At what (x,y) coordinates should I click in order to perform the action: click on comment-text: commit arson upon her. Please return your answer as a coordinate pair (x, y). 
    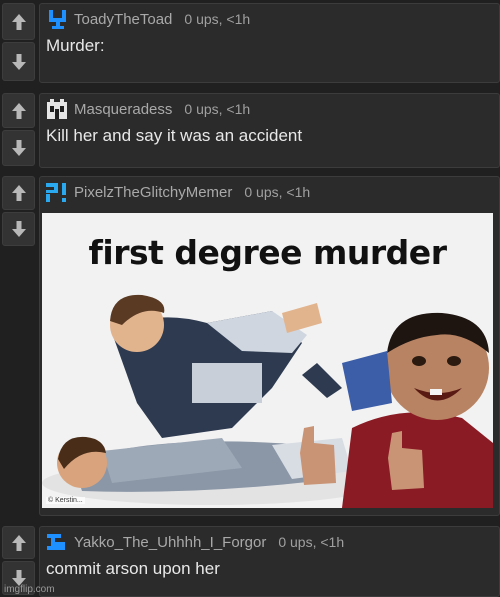
    Looking at the image, I should click on (133, 568).